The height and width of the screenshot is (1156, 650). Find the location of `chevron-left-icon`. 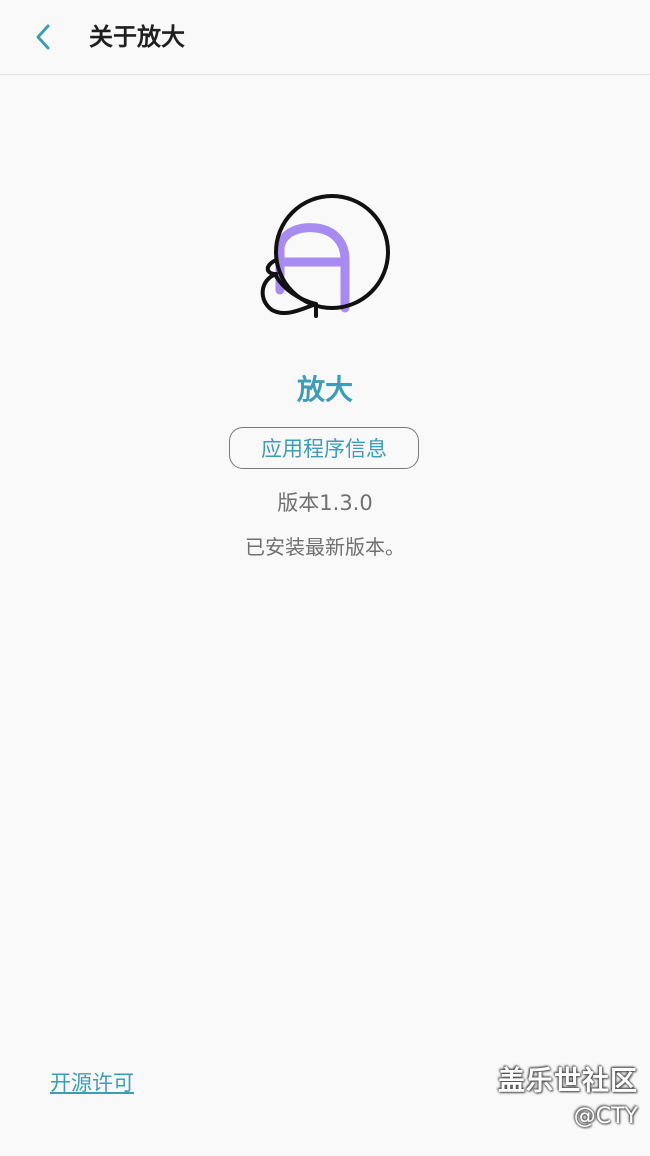

chevron-left-icon is located at coordinates (43, 37).